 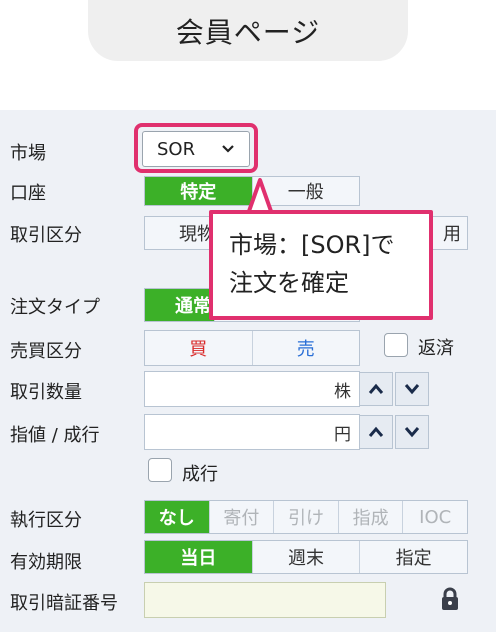 I want to click on repay-label: 返済, so click(x=436, y=348).